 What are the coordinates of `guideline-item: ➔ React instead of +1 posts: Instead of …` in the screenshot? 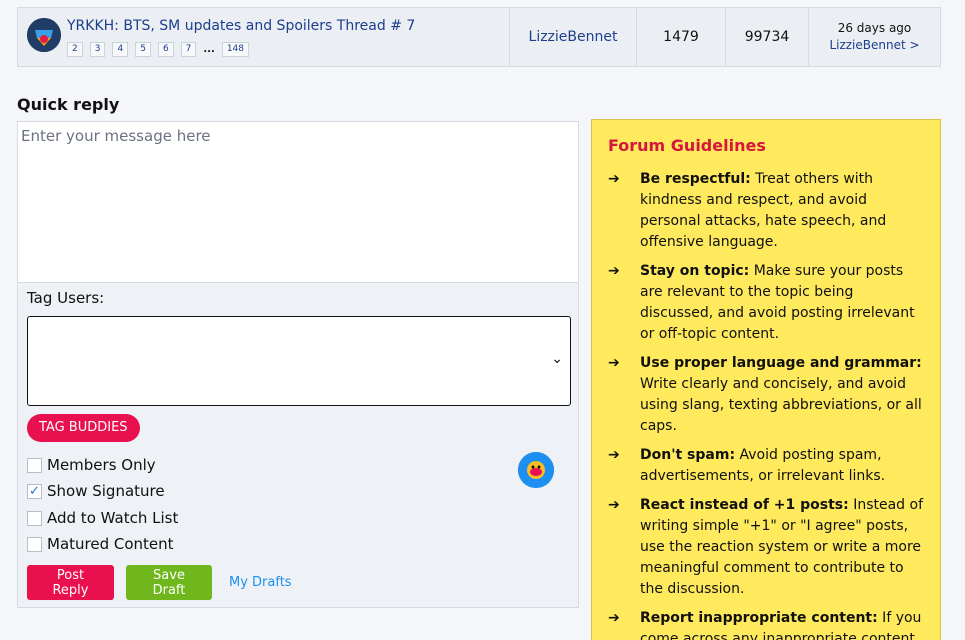 It's located at (766, 547).